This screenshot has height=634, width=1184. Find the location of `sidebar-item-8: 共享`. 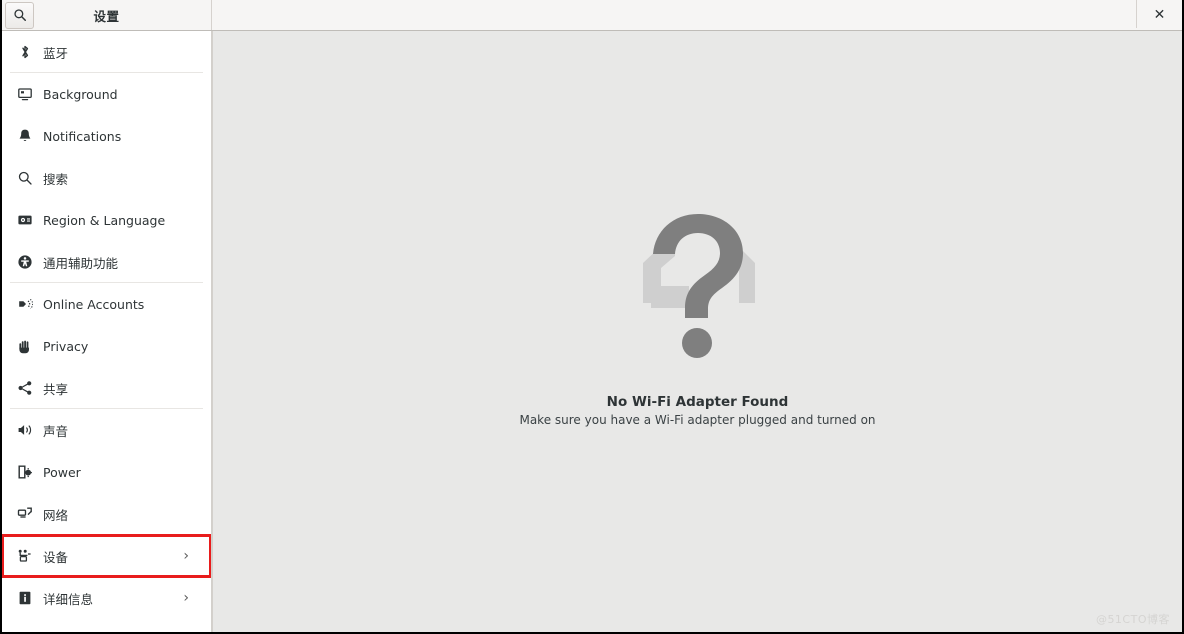

sidebar-item-8: 共享 is located at coordinates (106, 388).